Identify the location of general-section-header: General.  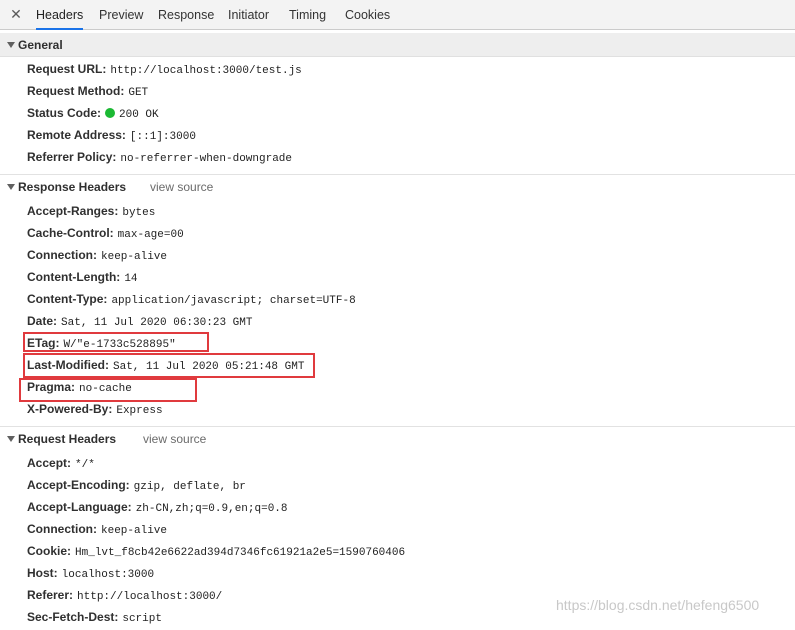
(397, 45).